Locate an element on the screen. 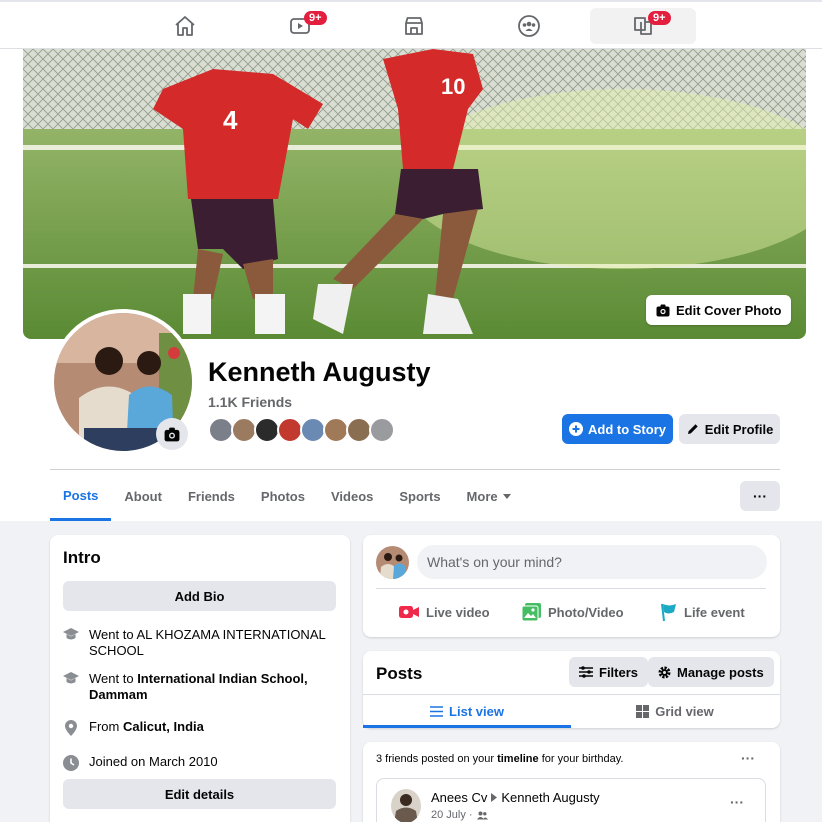  profile-name: Kenneth Augusty is located at coordinates (319, 372).